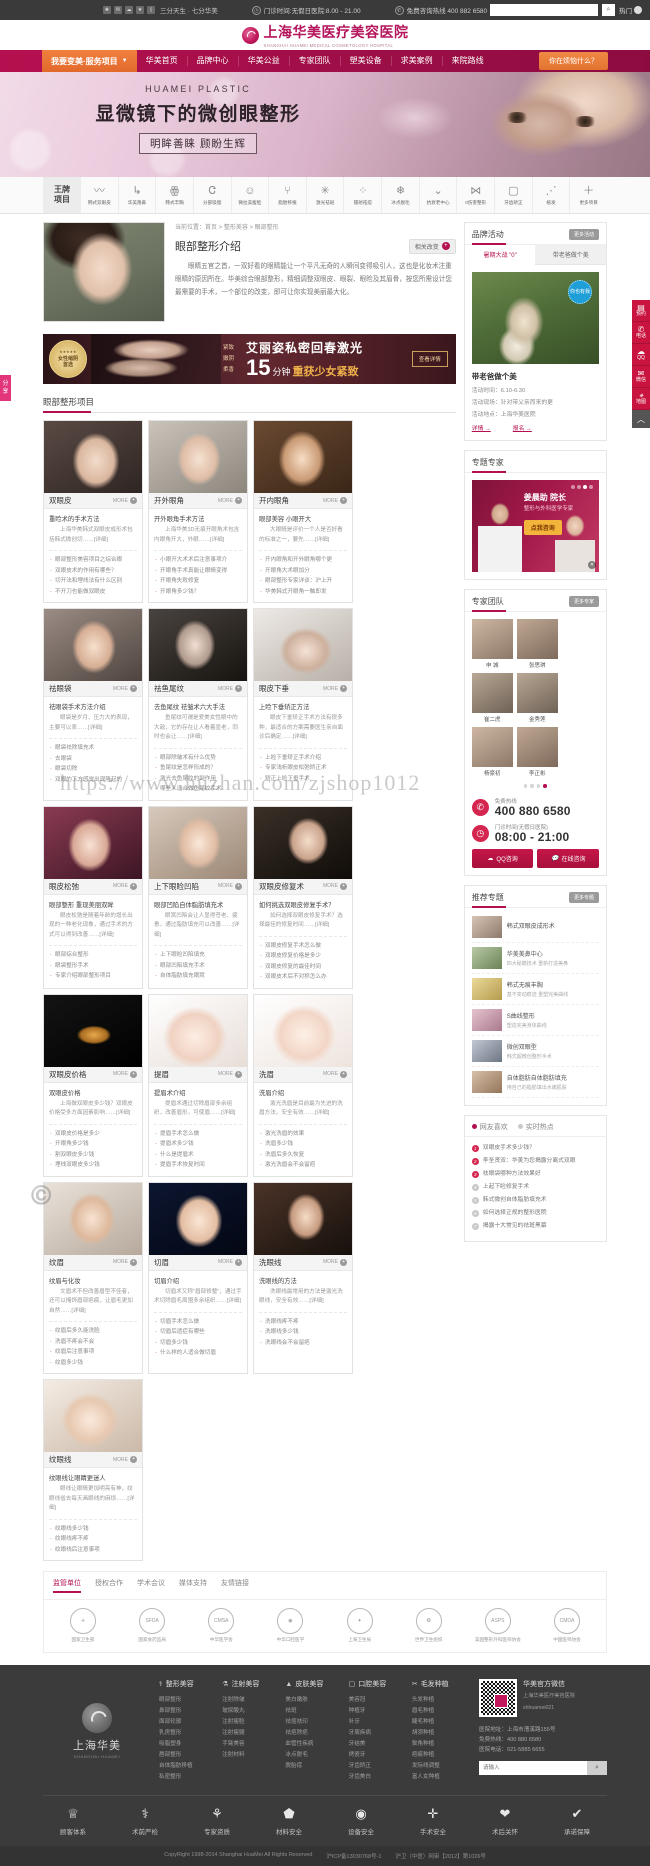 The image size is (650, 1866). I want to click on footer-link: 祛斑, so click(314, 1711).